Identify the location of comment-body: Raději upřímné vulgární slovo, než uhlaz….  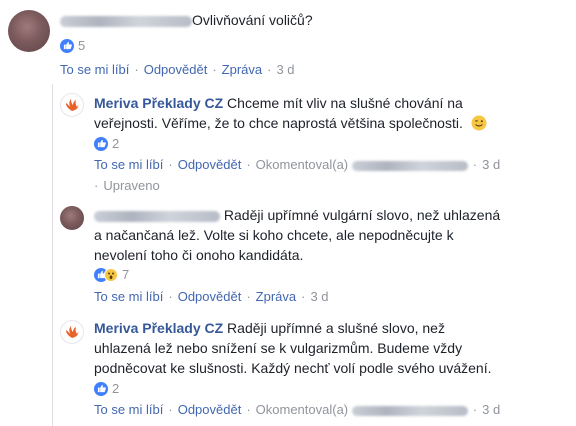
(319, 235).